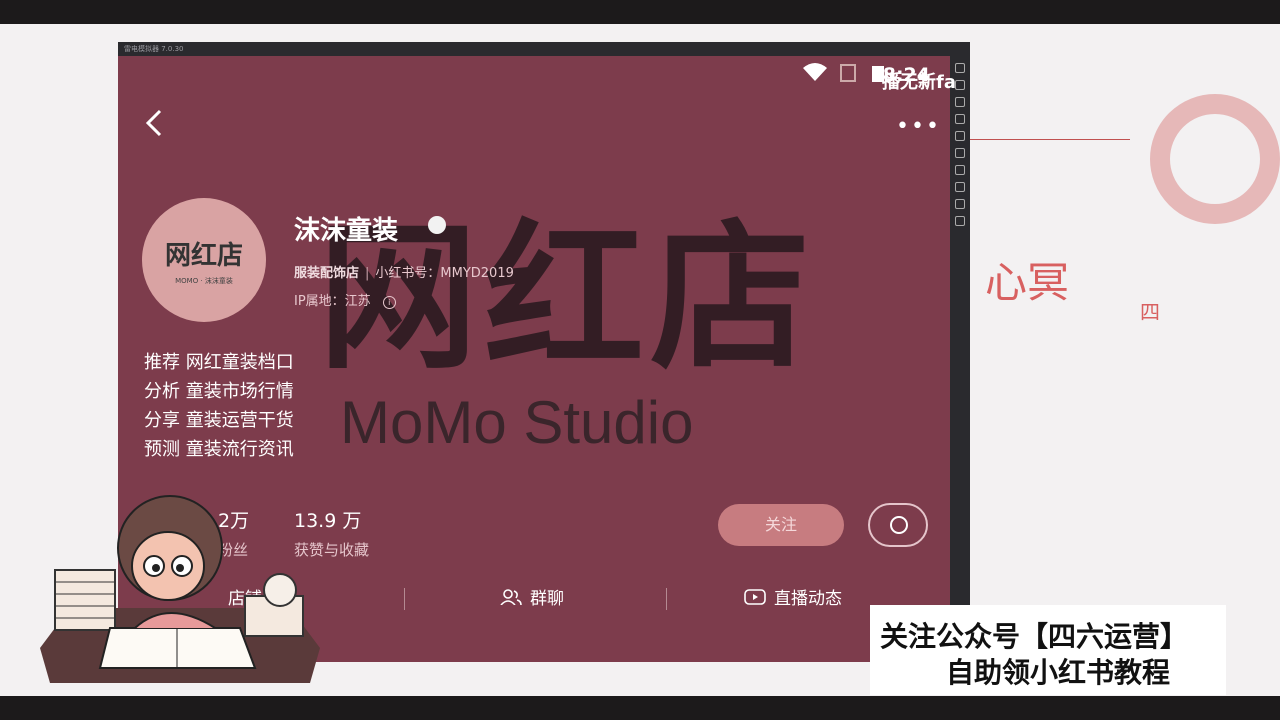 This screenshot has width=1280, height=720. Describe the element at coordinates (346, 231) in the screenshot. I see `profile-name: 沫沫童装` at that location.